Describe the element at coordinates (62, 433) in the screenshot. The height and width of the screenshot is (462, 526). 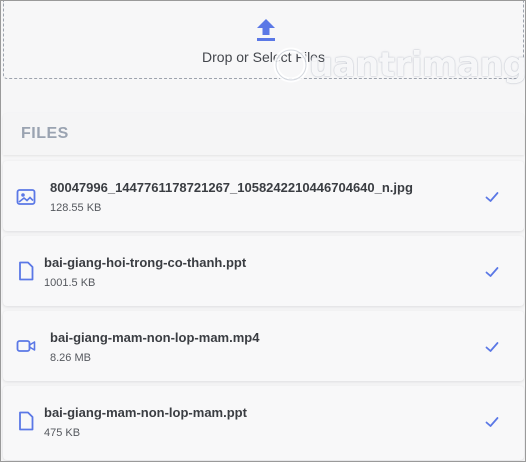
I see `file-size: 475 KB` at that location.